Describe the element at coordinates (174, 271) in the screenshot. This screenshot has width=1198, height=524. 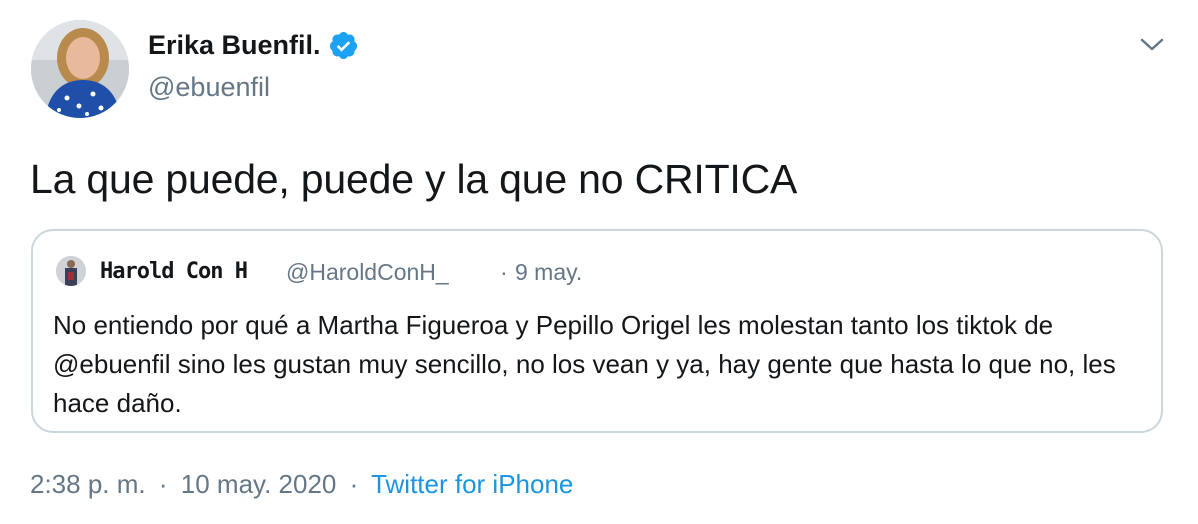
I see `quoted-author-name: Harold Con H` at that location.